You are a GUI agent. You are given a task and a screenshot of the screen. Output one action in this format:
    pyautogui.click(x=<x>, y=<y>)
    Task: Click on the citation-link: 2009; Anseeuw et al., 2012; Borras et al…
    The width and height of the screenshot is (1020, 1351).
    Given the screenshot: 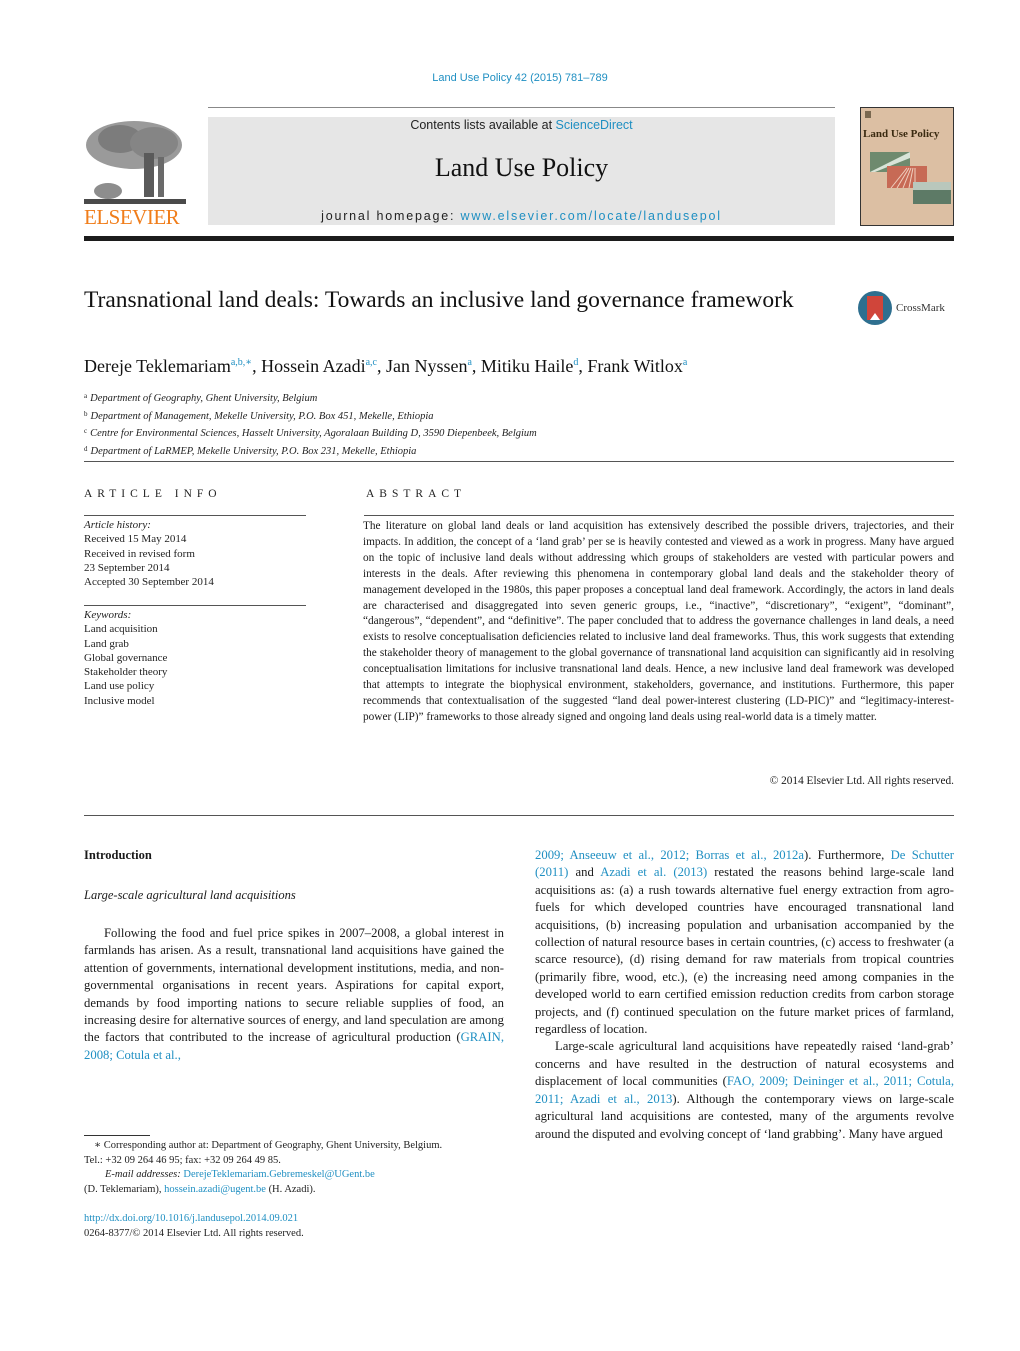 What is the action you would take?
    pyautogui.click(x=669, y=855)
    